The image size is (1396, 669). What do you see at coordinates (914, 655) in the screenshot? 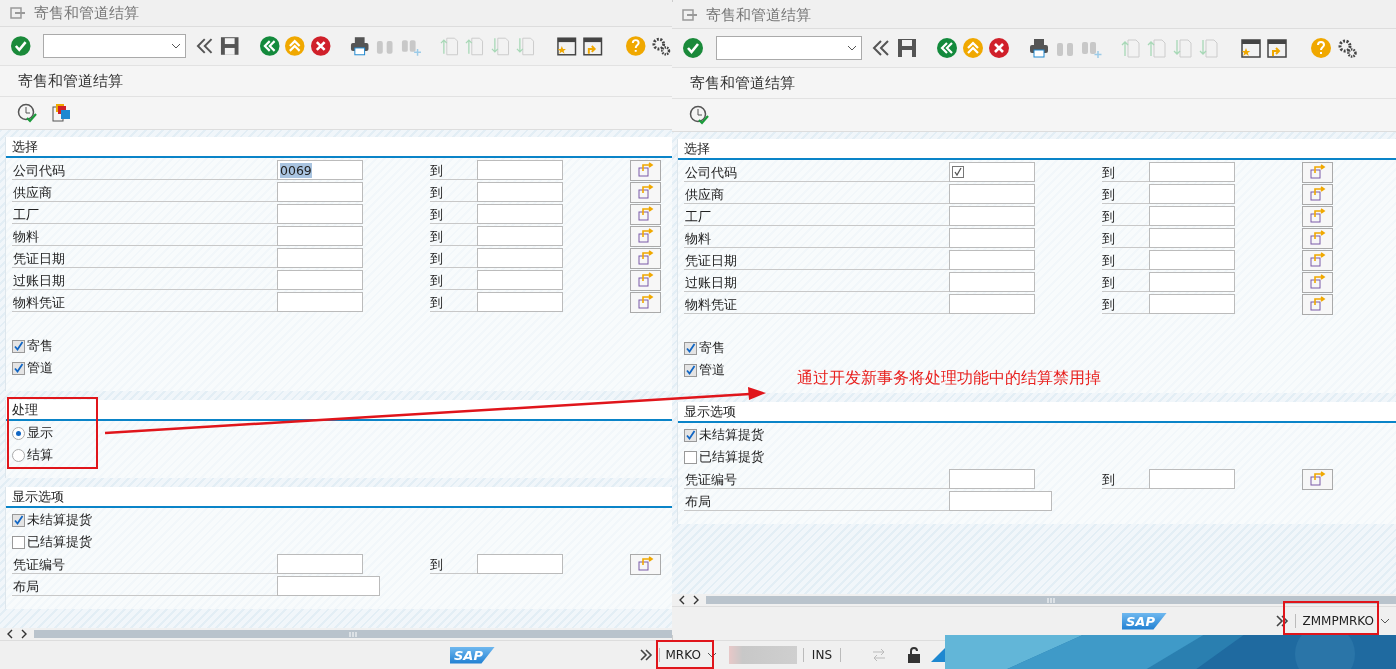
I see `lock-icon` at bounding box center [914, 655].